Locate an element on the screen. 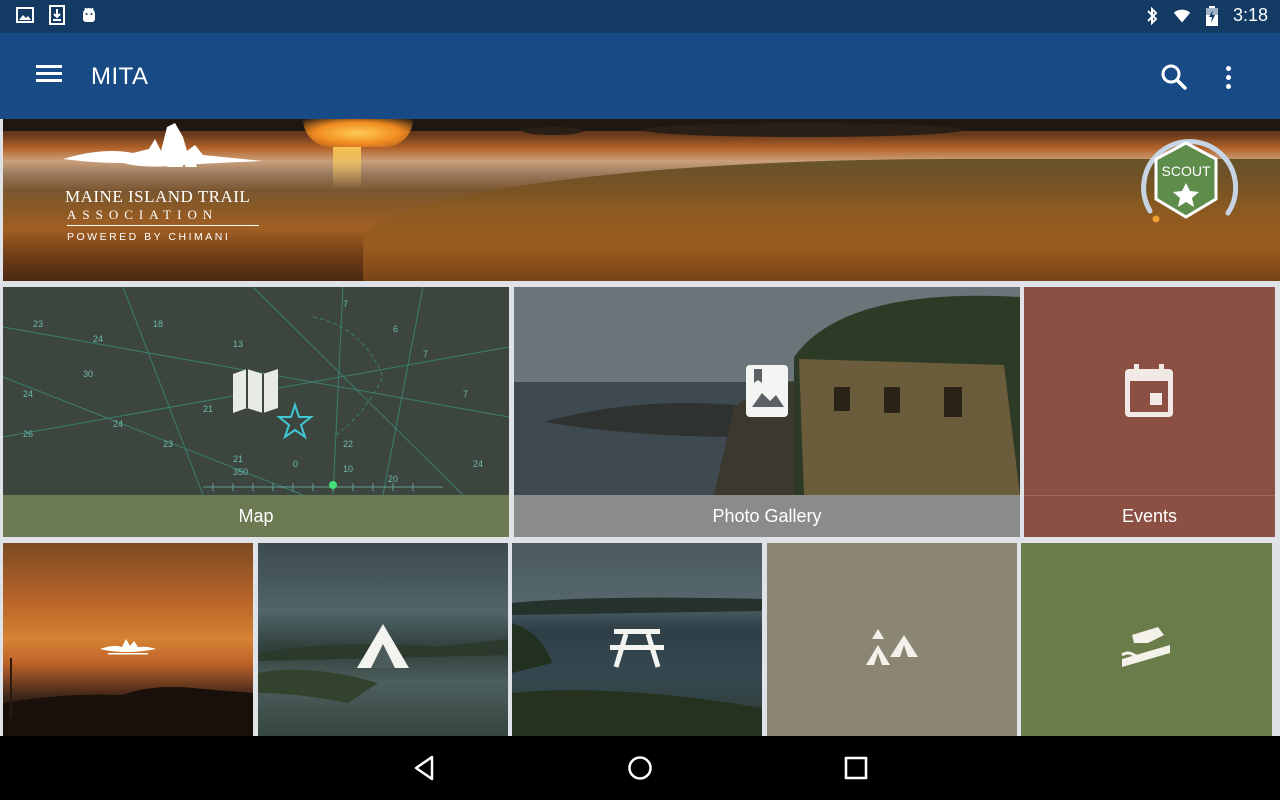 Image resolution: width=1280 pixels, height=800 pixels. svg-text: 26 is located at coordinates (28, 434).